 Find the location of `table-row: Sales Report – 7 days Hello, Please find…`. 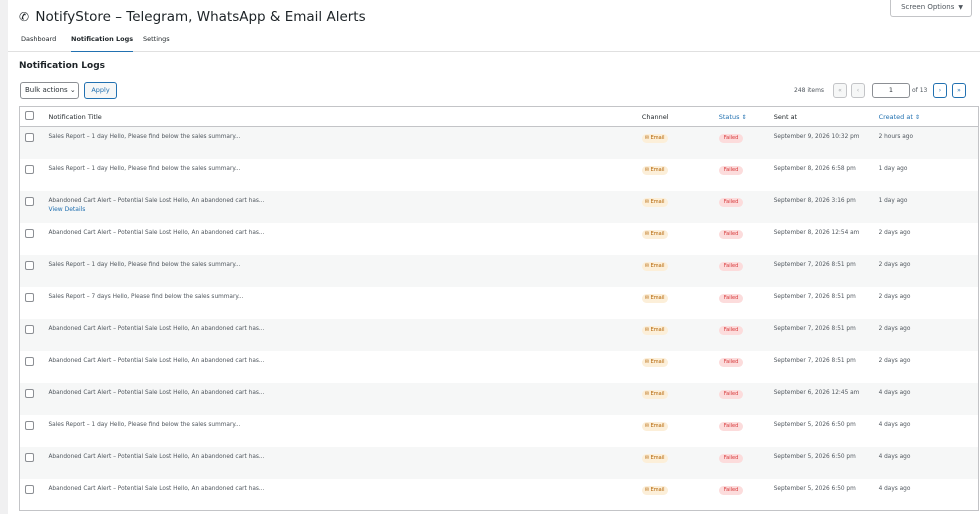

table-row: Sales Report – 7 days Hello, Please find… is located at coordinates (499, 302).